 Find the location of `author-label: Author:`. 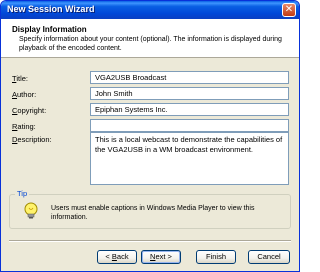

author-label: Author: is located at coordinates (24, 94).